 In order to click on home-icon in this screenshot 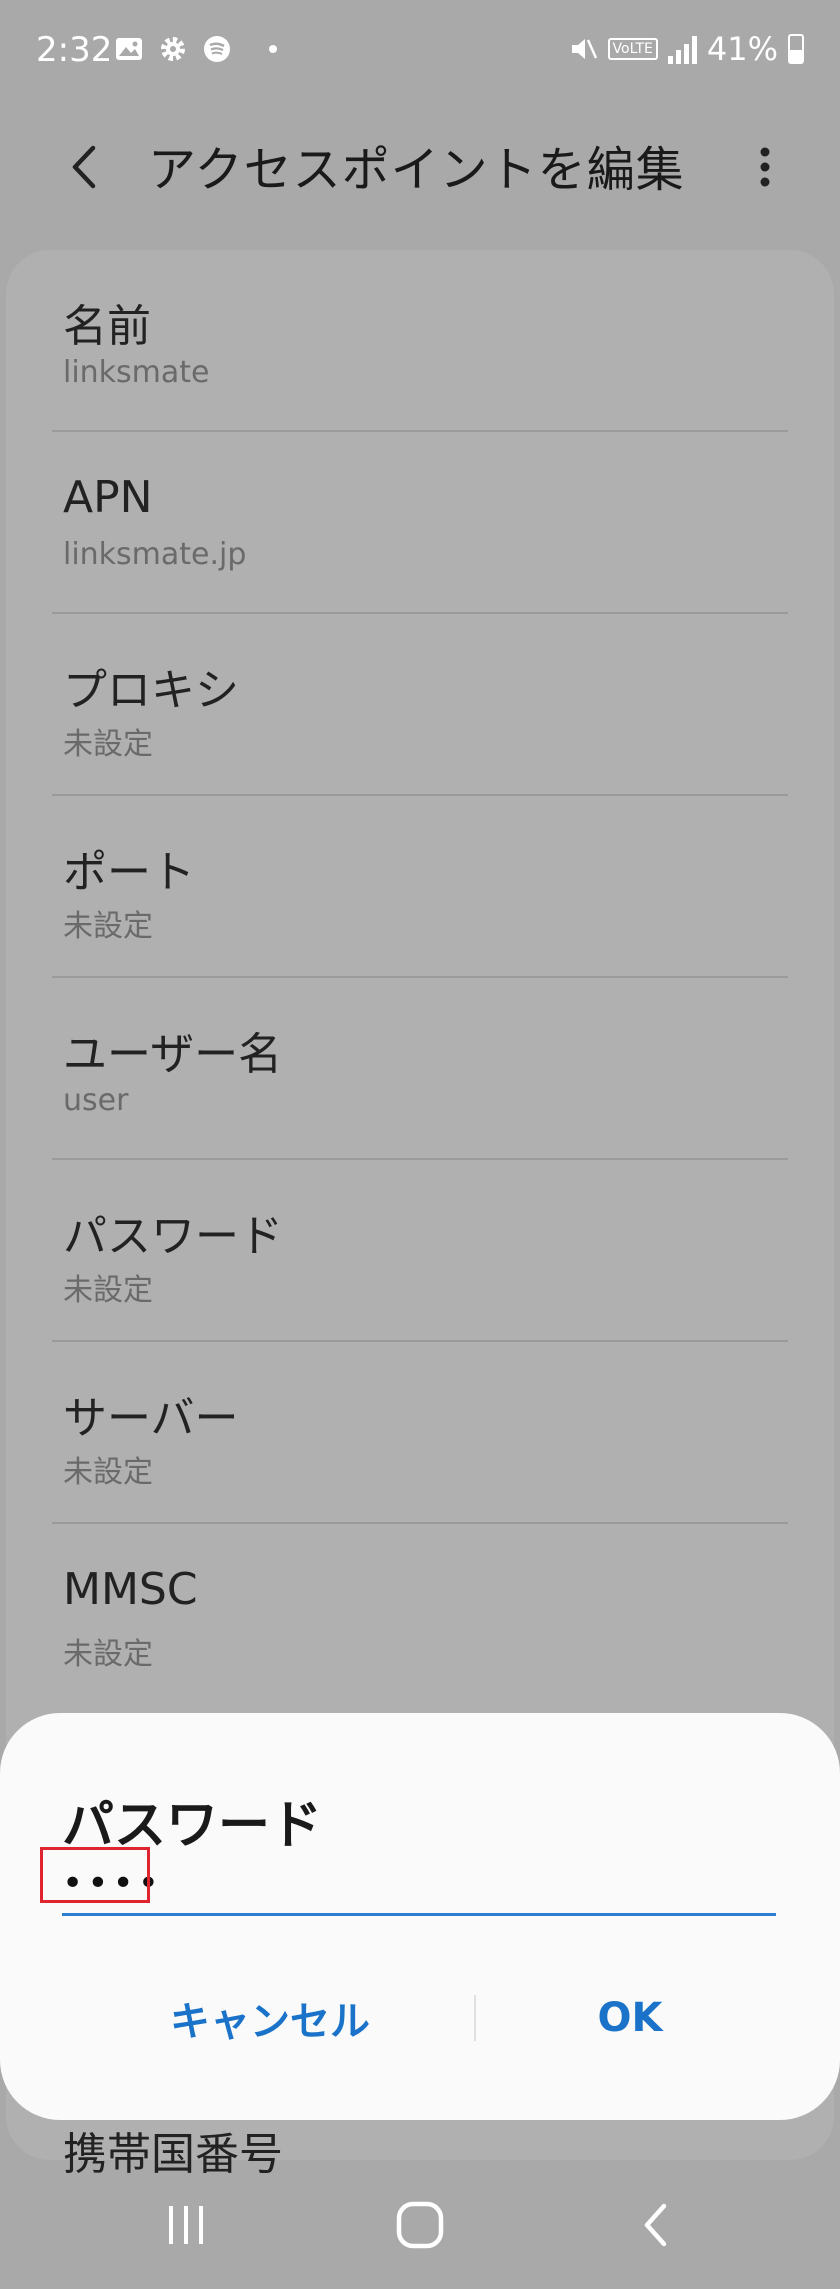, I will do `click(420, 2225)`.